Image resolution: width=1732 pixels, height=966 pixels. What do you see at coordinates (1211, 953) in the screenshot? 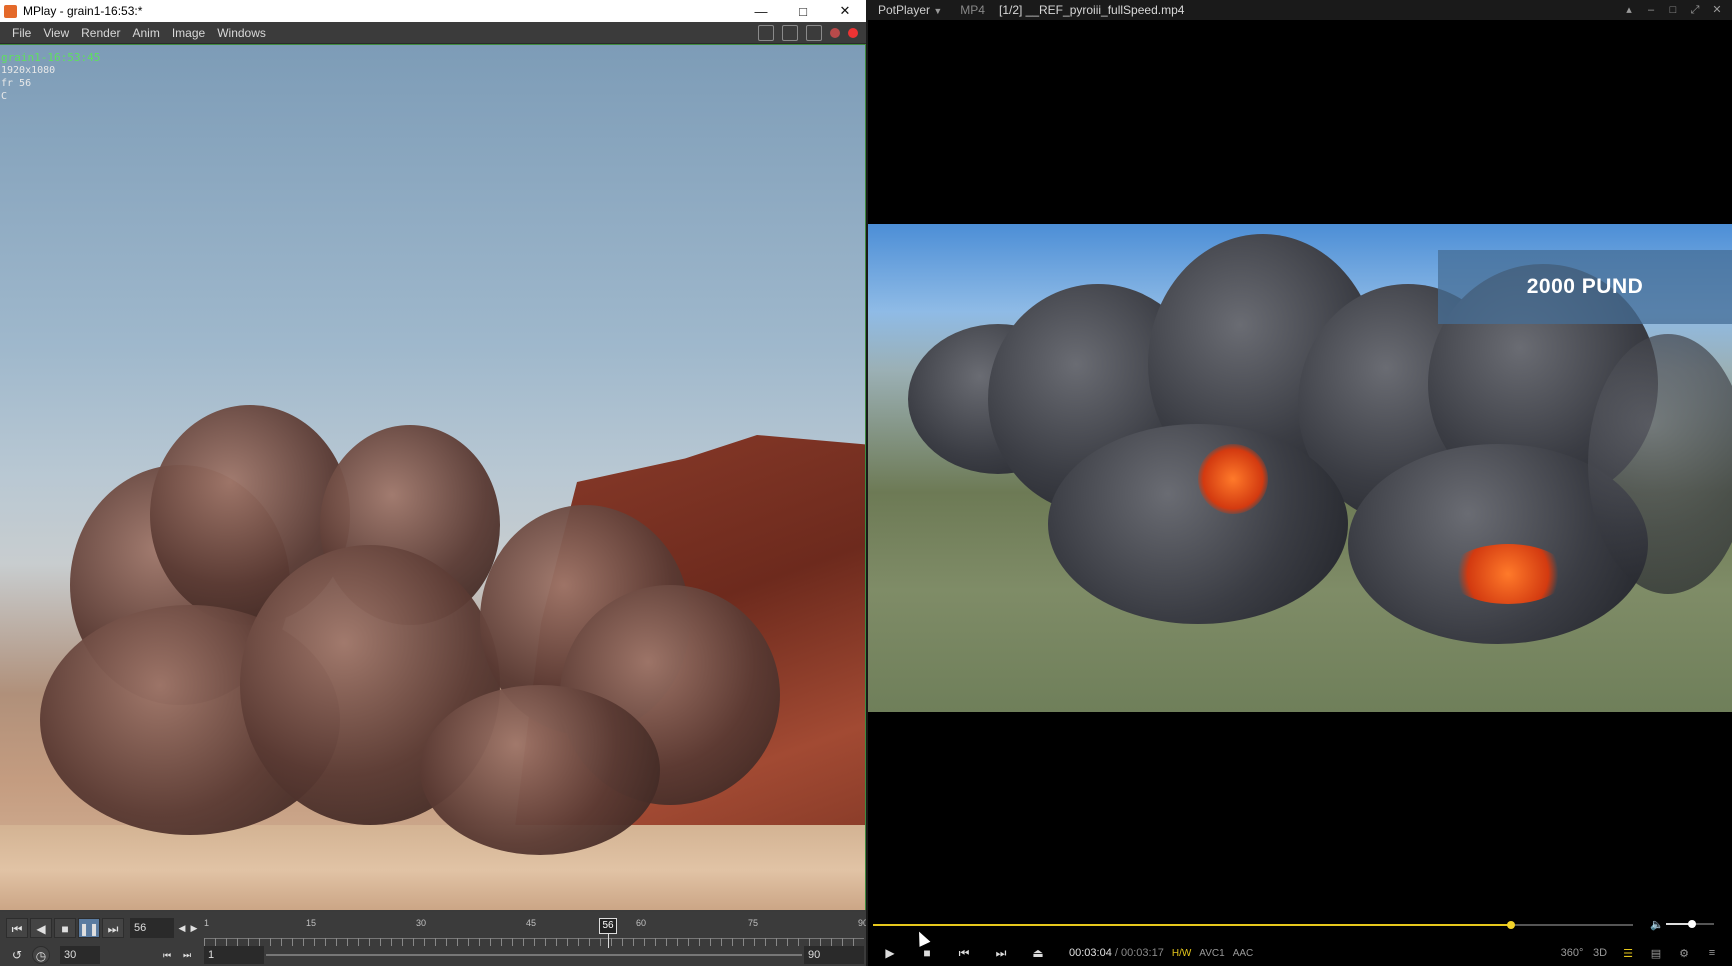
I see `video-codec-badge: AVC1` at bounding box center [1211, 953].